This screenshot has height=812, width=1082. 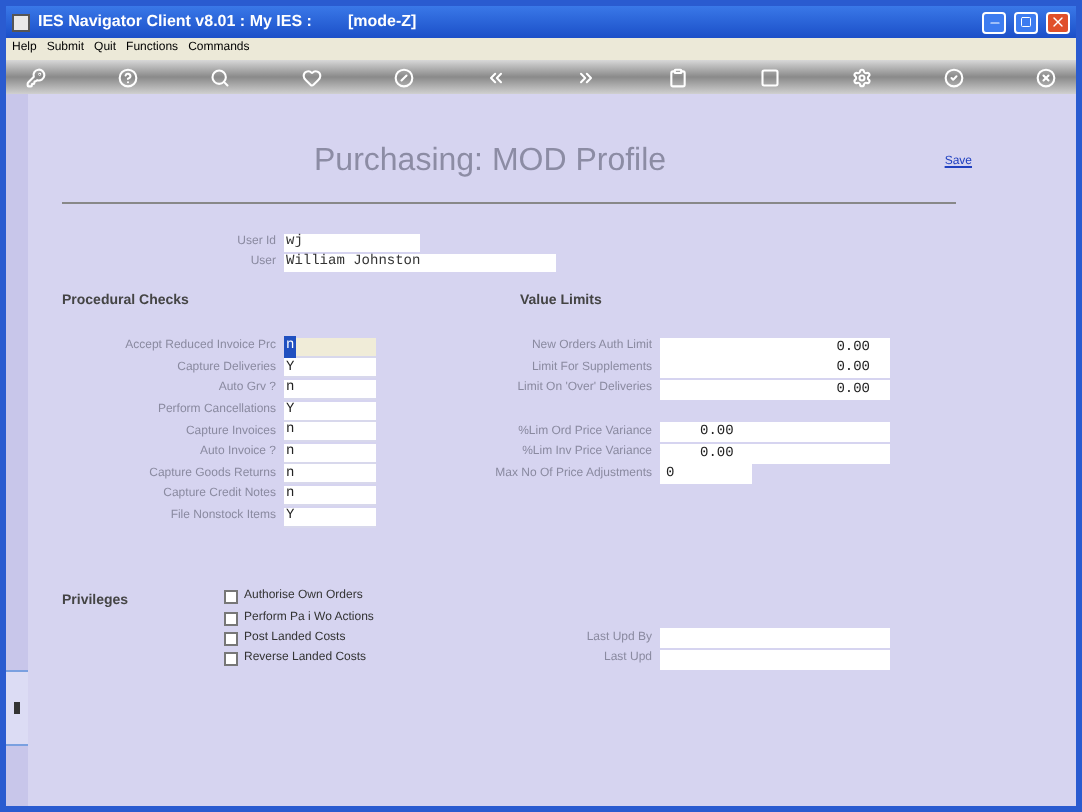 What do you see at coordinates (954, 77) in the screenshot?
I see `check-icon` at bounding box center [954, 77].